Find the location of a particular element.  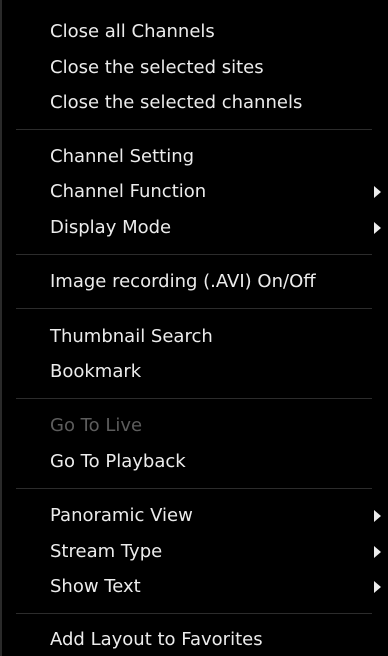

menu-item-label: Go To Live is located at coordinates (96, 425).